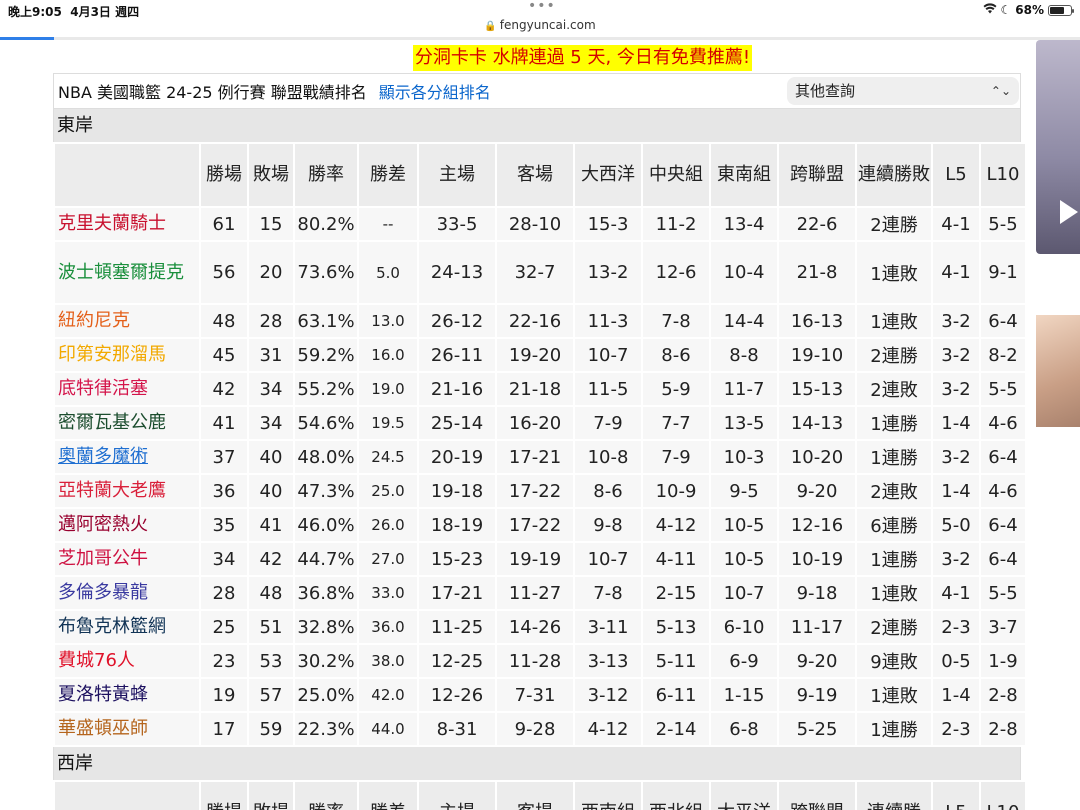 The image size is (1080, 810). Describe the element at coordinates (127, 457) in the screenshot. I see `team-name: 奧蘭多魔術` at that location.